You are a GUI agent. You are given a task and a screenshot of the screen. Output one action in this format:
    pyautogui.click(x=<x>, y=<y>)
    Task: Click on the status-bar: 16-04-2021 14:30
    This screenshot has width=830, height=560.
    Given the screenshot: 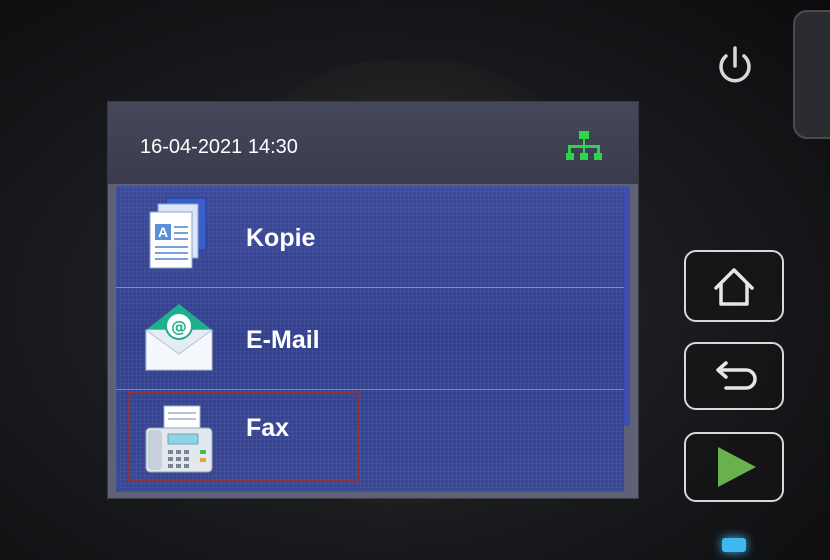 What is the action you would take?
    pyautogui.click(x=373, y=143)
    